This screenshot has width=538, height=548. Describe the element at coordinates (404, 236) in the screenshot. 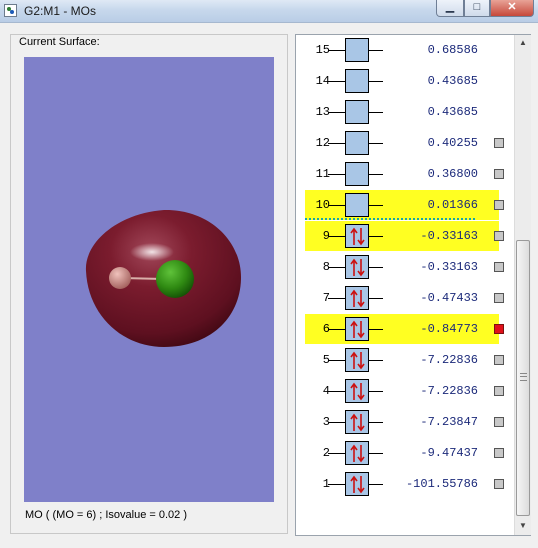

I see `mo-row: 9 -0.33163` at that location.